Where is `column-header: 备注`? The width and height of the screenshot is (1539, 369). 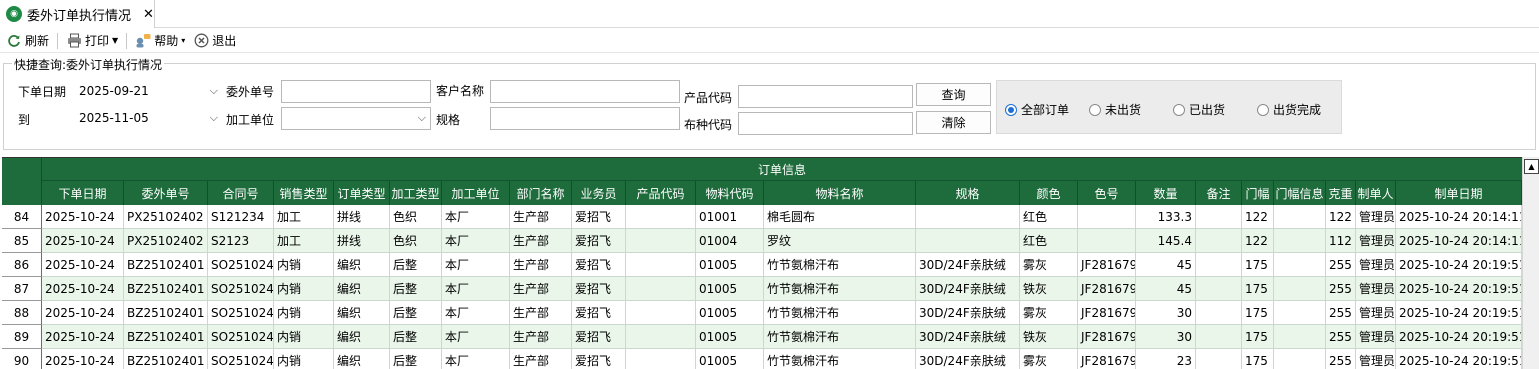
column-header: 备注 is located at coordinates (1219, 193).